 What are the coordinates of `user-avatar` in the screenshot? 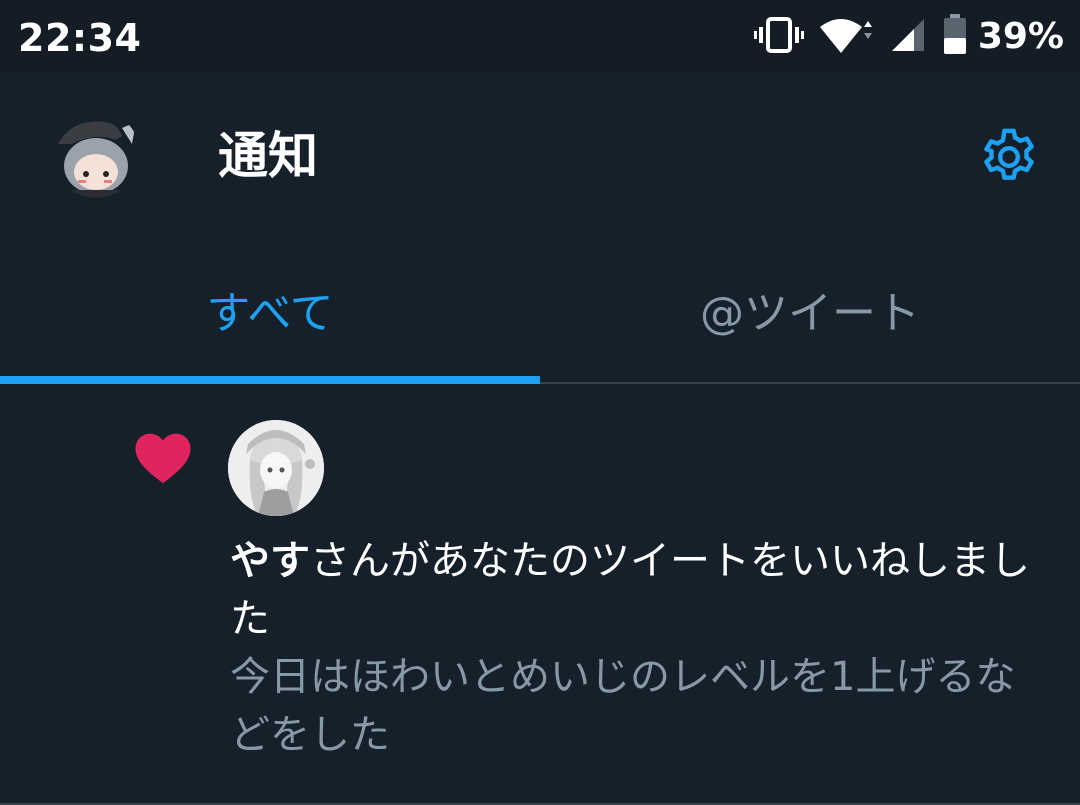 It's located at (276, 468).